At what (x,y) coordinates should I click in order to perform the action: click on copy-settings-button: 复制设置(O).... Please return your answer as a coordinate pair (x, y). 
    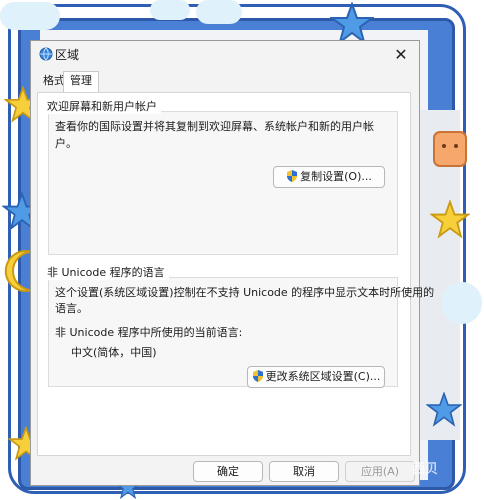
    Looking at the image, I should click on (329, 177).